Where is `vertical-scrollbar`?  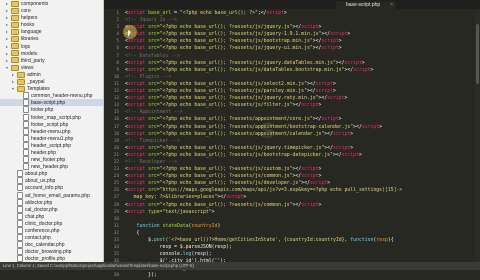
vertical-scrollbar is located at coordinates (477, 136).